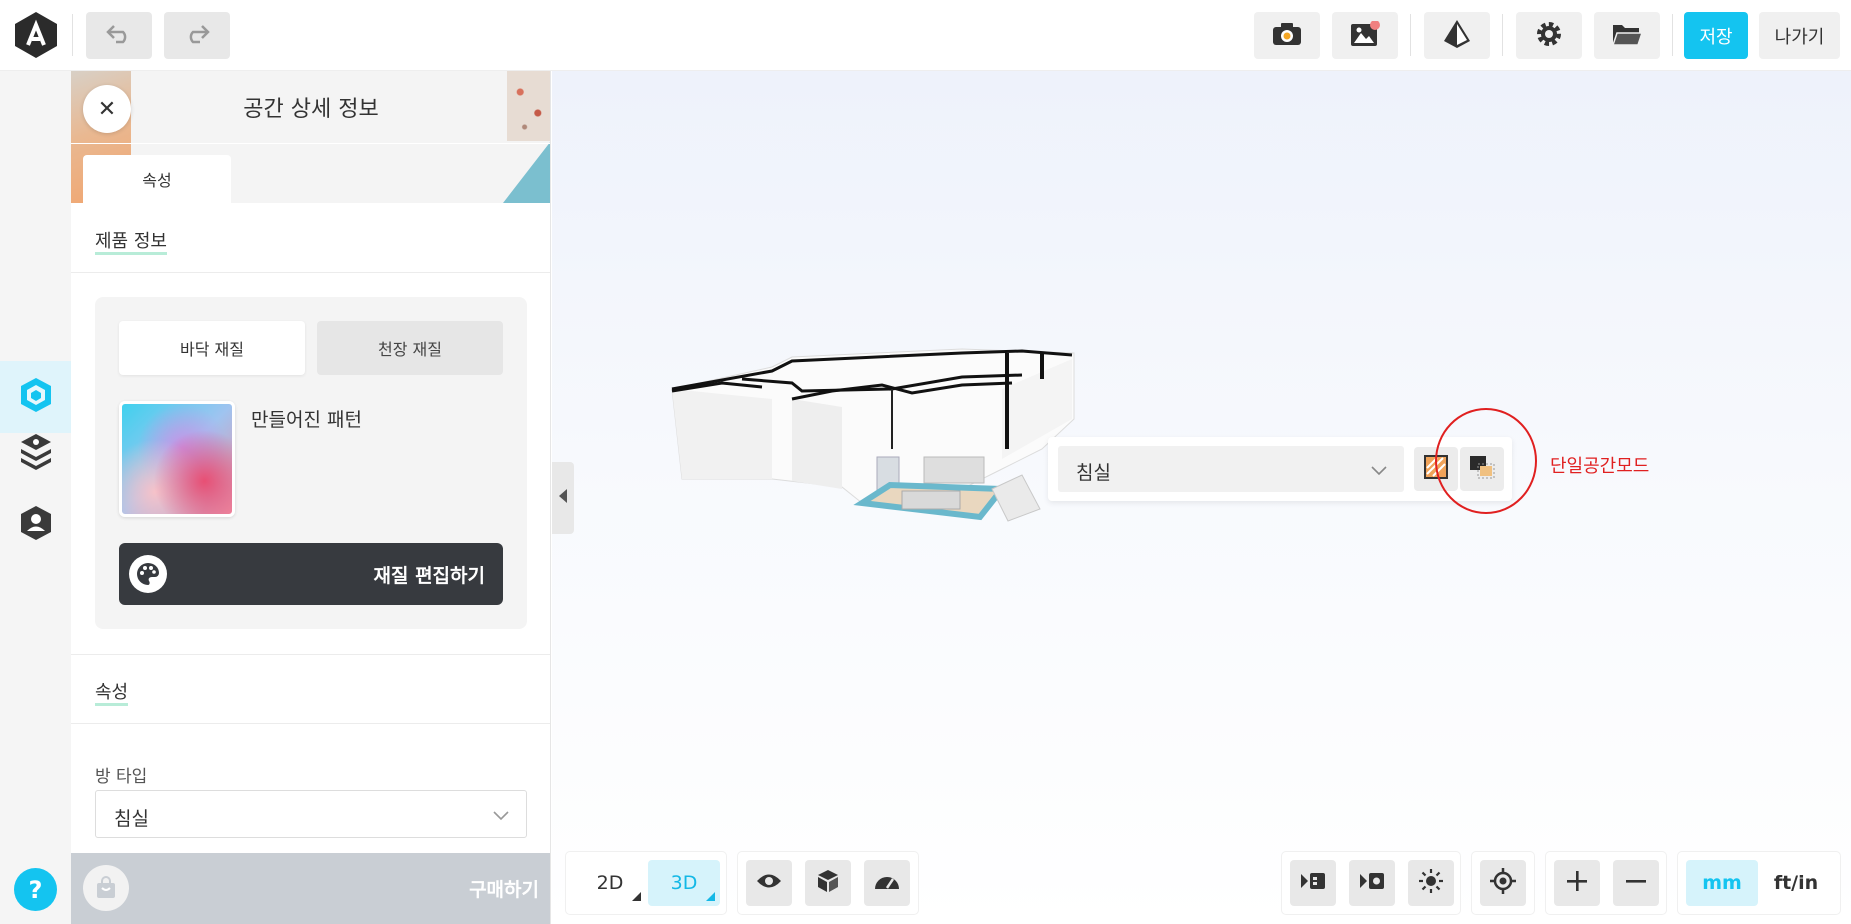 The height and width of the screenshot is (924, 1851). I want to click on room-type-select: 침실, so click(311, 814).